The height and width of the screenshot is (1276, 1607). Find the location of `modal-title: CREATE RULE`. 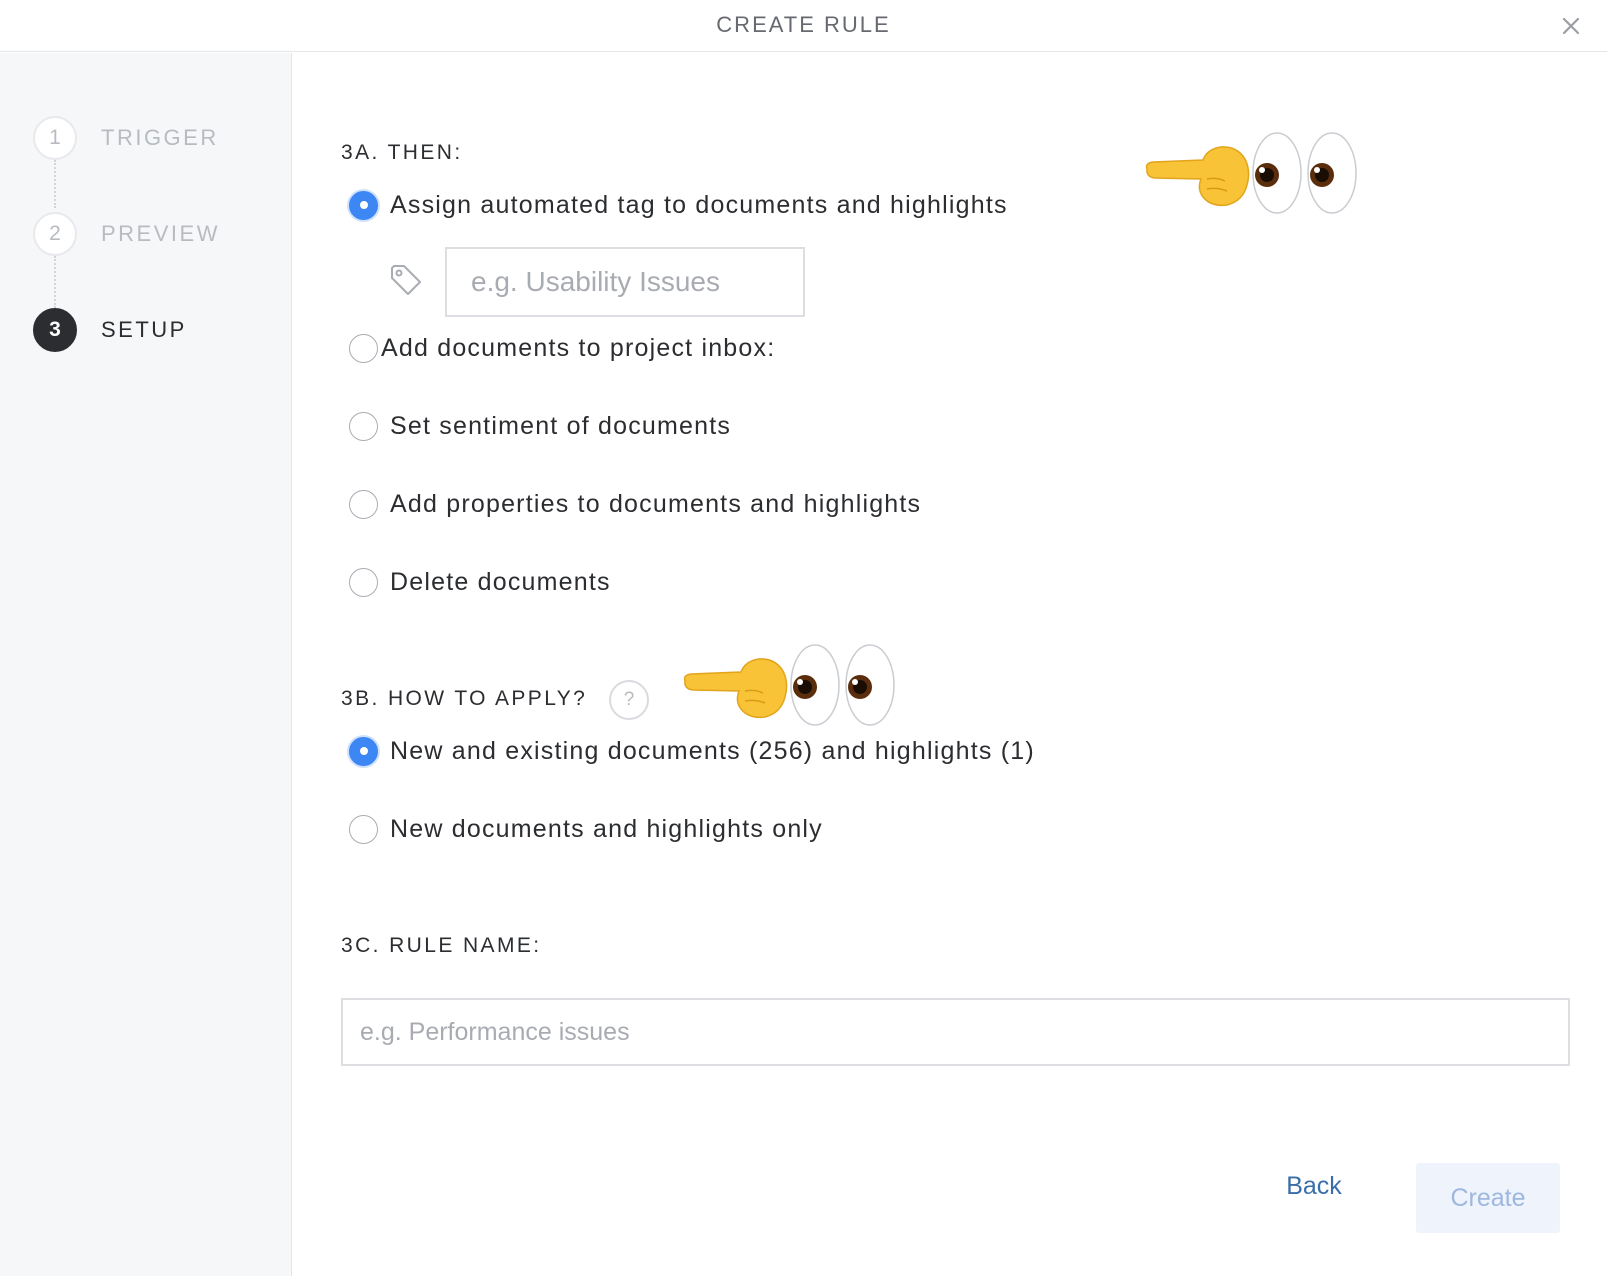

modal-title: CREATE RULE is located at coordinates (803, 24).